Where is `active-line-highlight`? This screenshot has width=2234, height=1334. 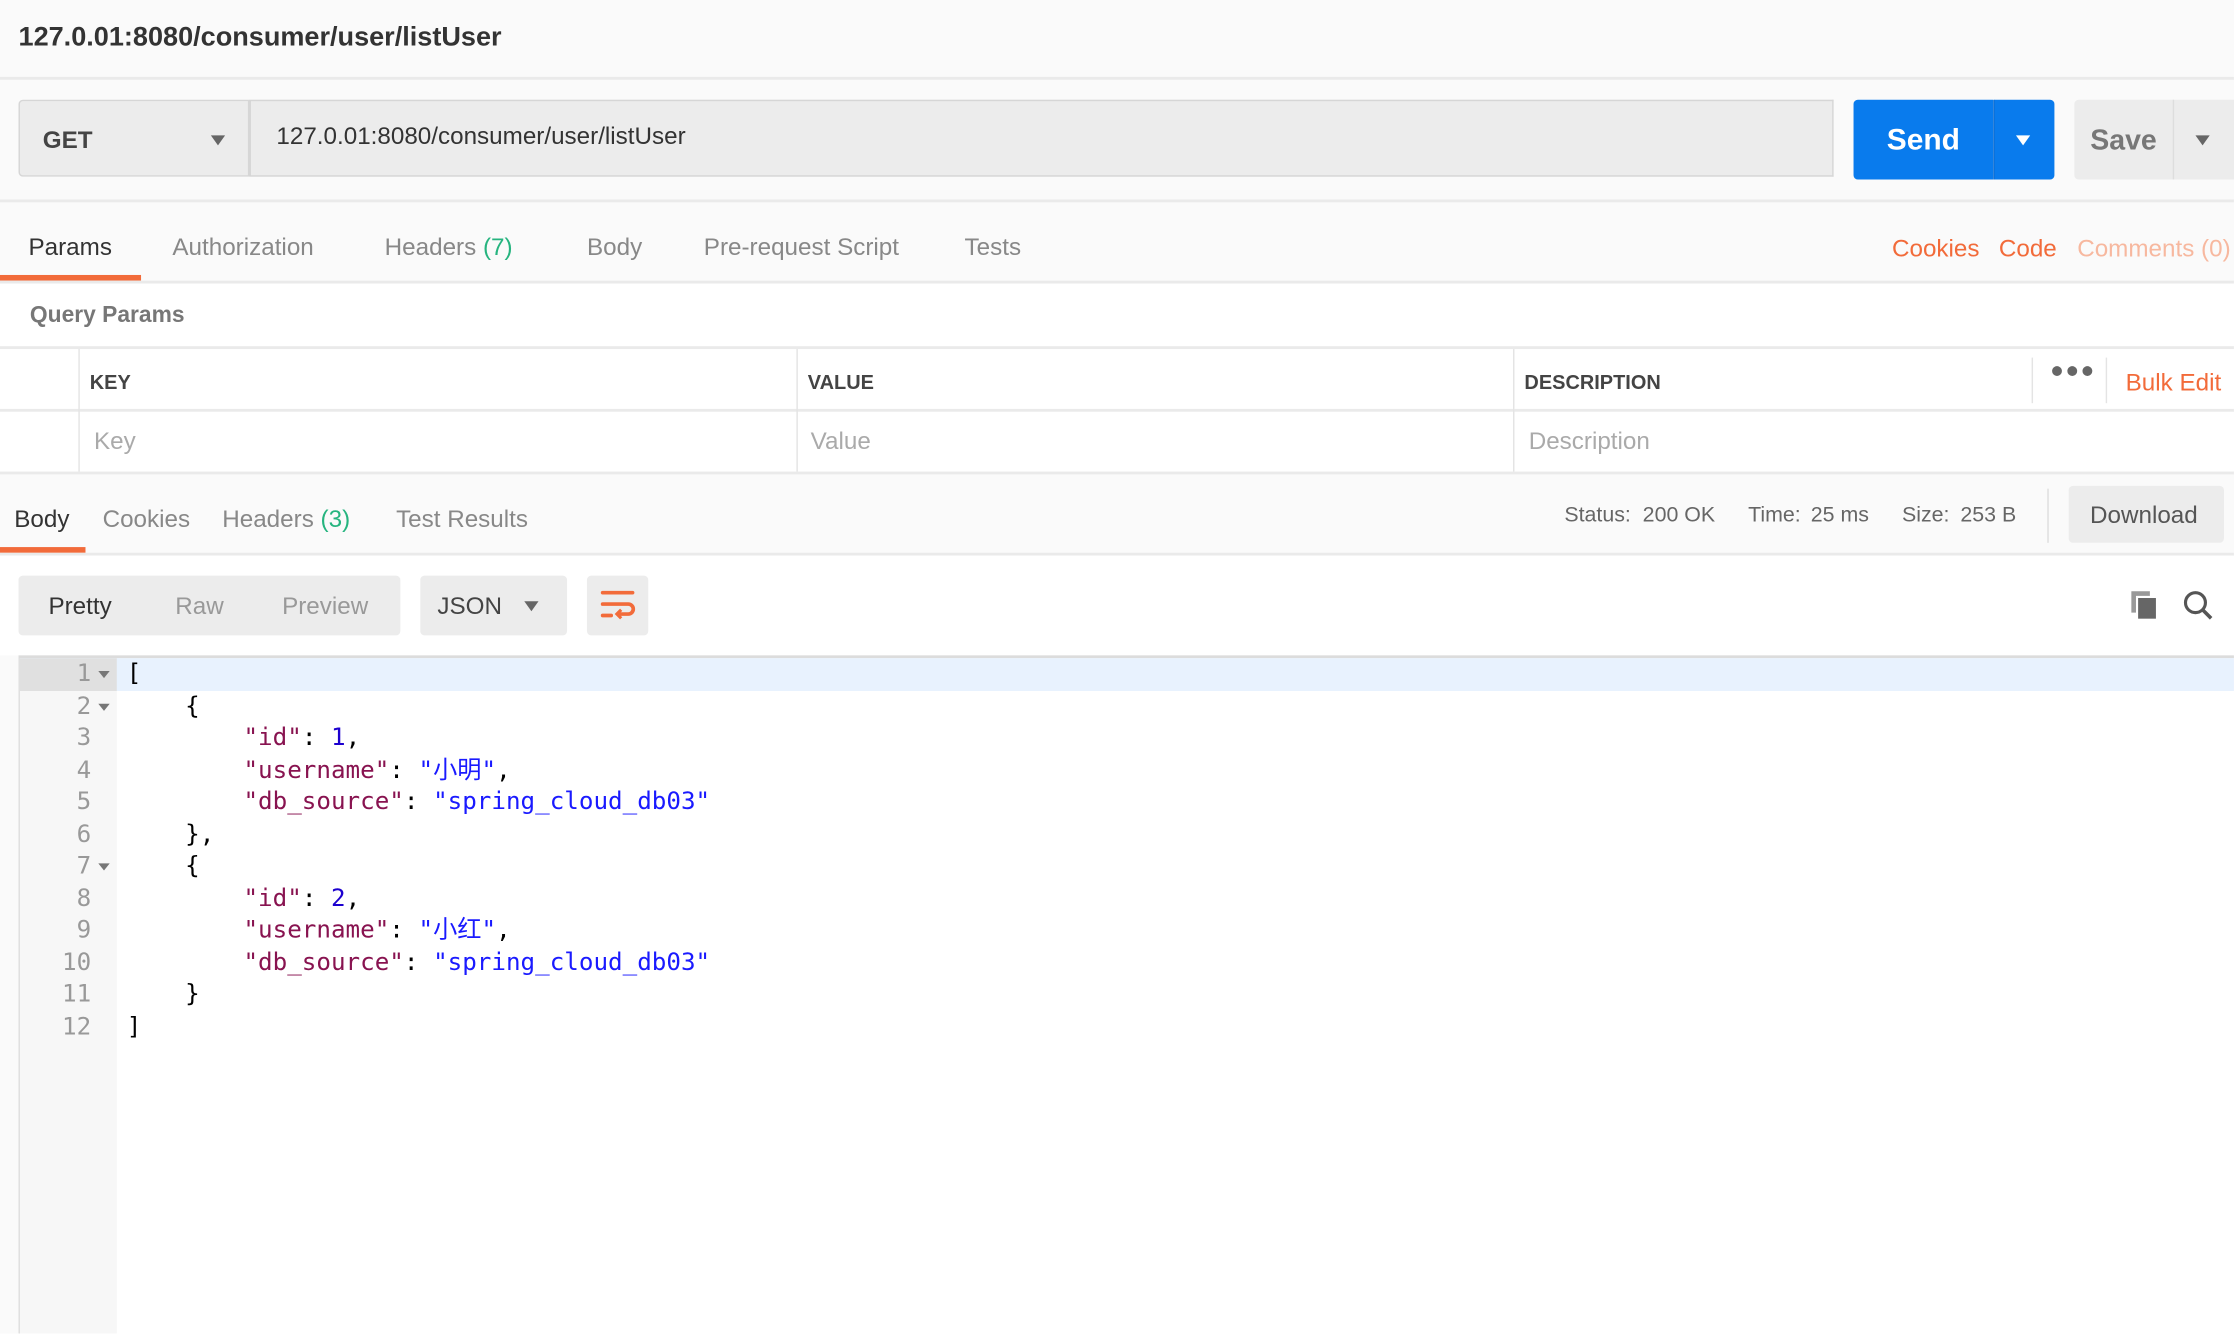
active-line-highlight is located at coordinates (1126, 674).